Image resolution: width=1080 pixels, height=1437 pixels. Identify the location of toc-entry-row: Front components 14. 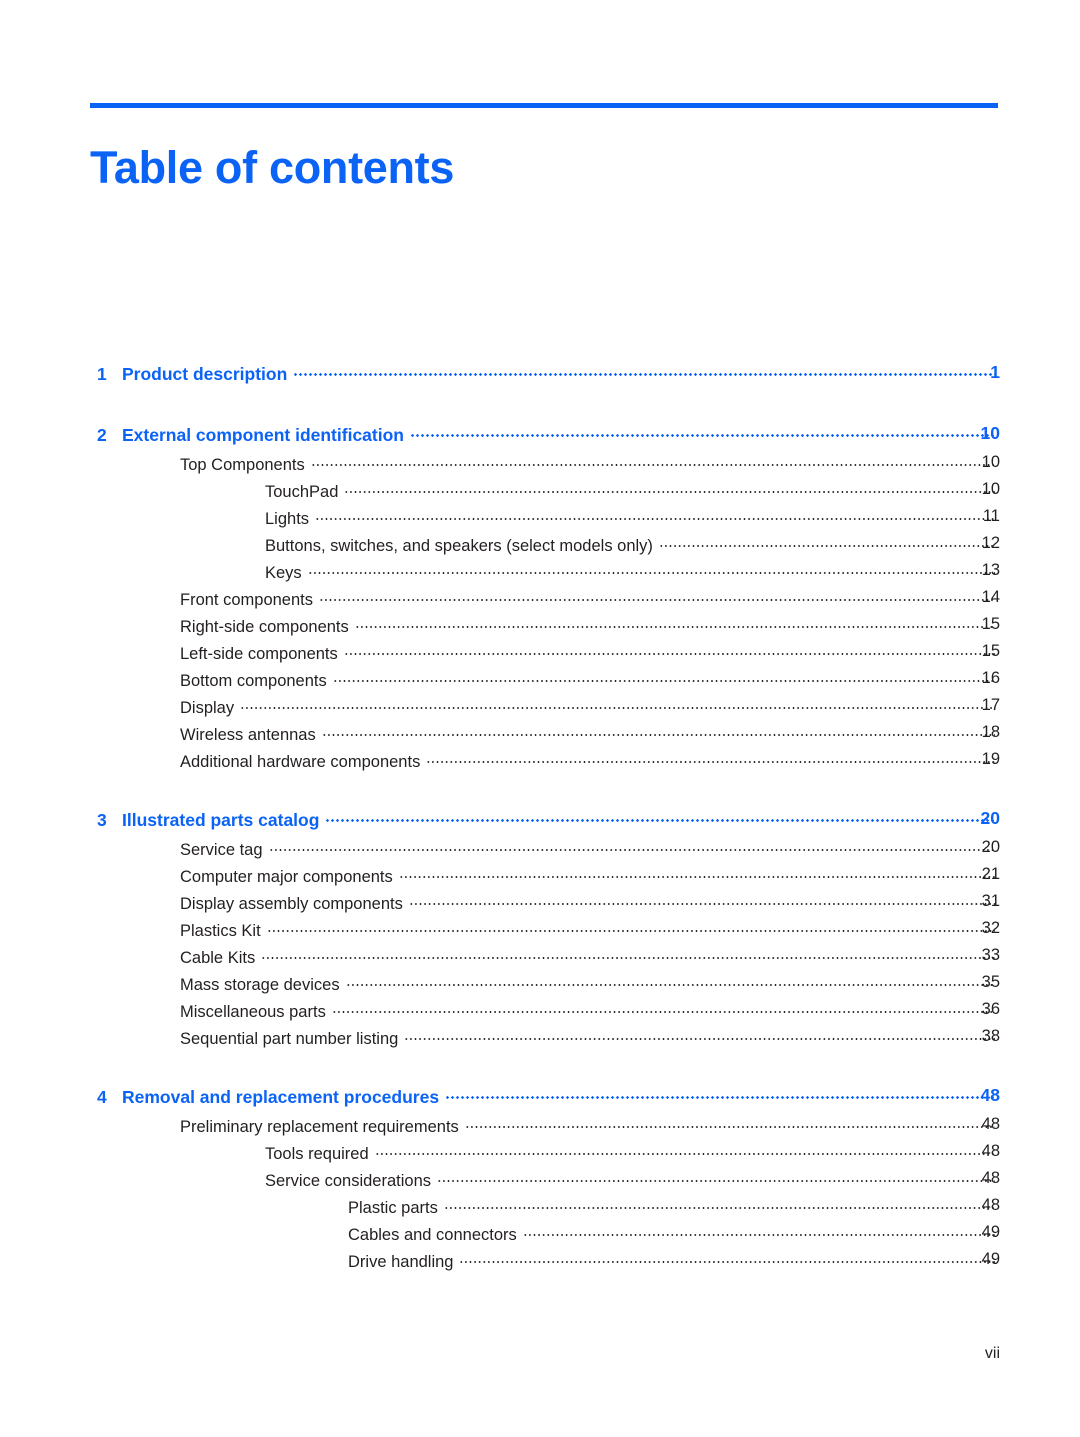
(540, 601).